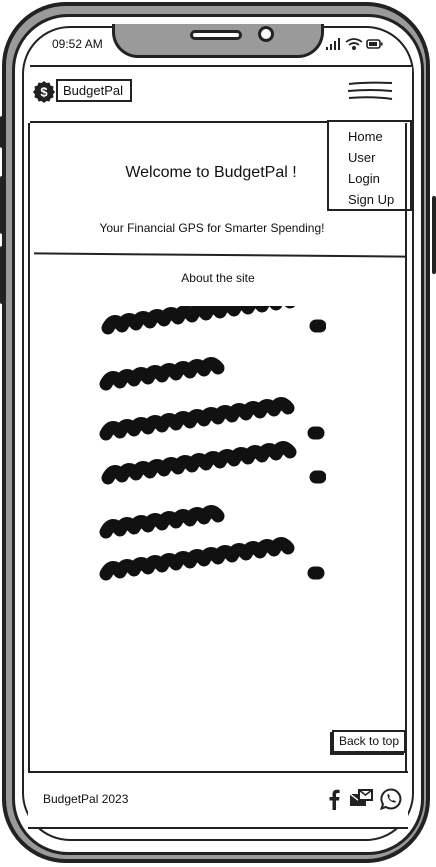  Describe the element at coordinates (374, 44) in the screenshot. I see `battery-icon` at that location.